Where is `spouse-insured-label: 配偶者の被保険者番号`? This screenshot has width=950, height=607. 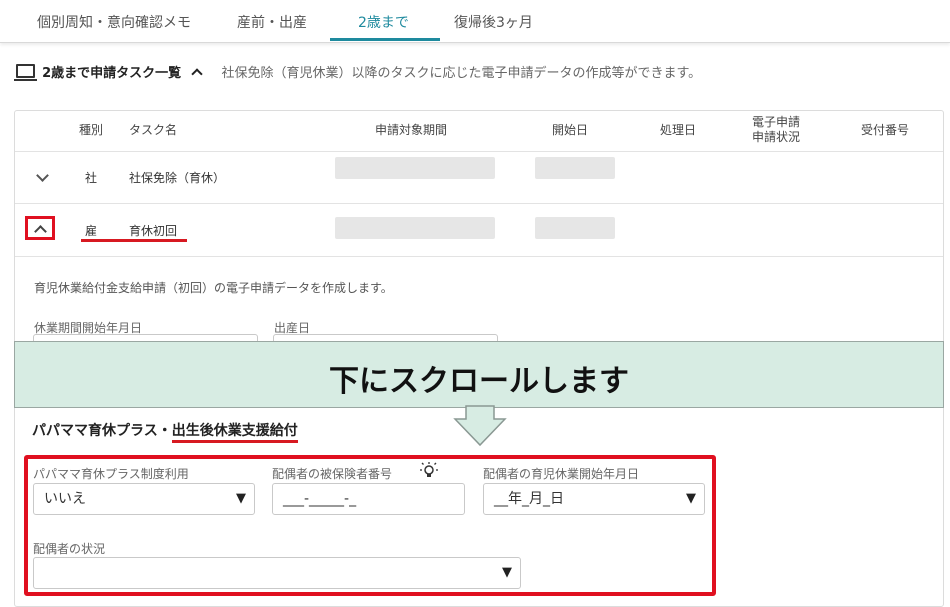 spouse-insured-label: 配偶者の被保険者番号 is located at coordinates (332, 474).